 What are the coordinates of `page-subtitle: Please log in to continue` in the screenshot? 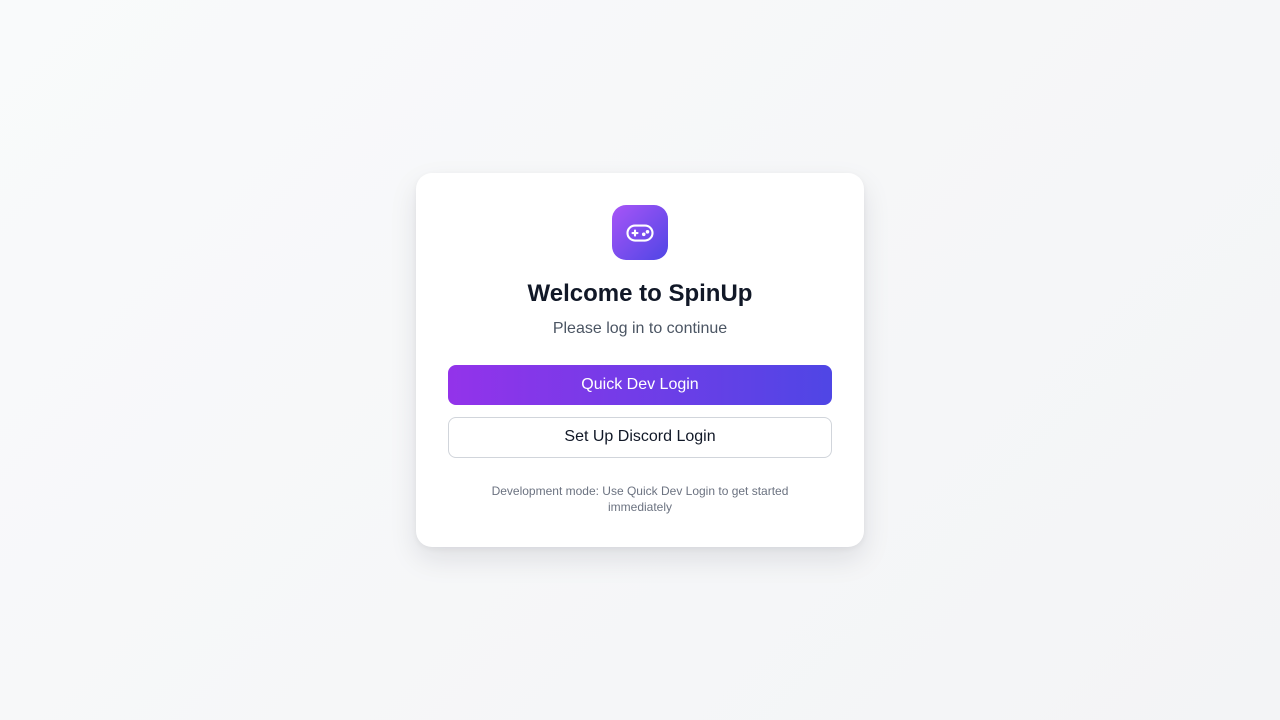 It's located at (640, 329).